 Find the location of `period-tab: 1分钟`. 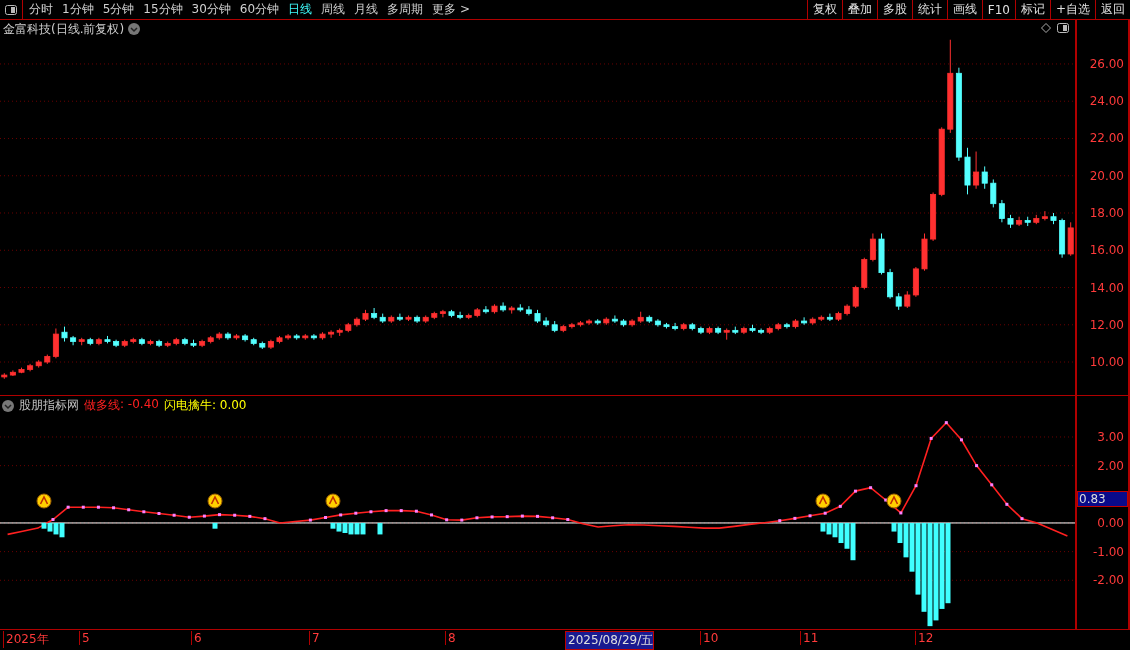

period-tab: 1分钟 is located at coordinates (78, 9).